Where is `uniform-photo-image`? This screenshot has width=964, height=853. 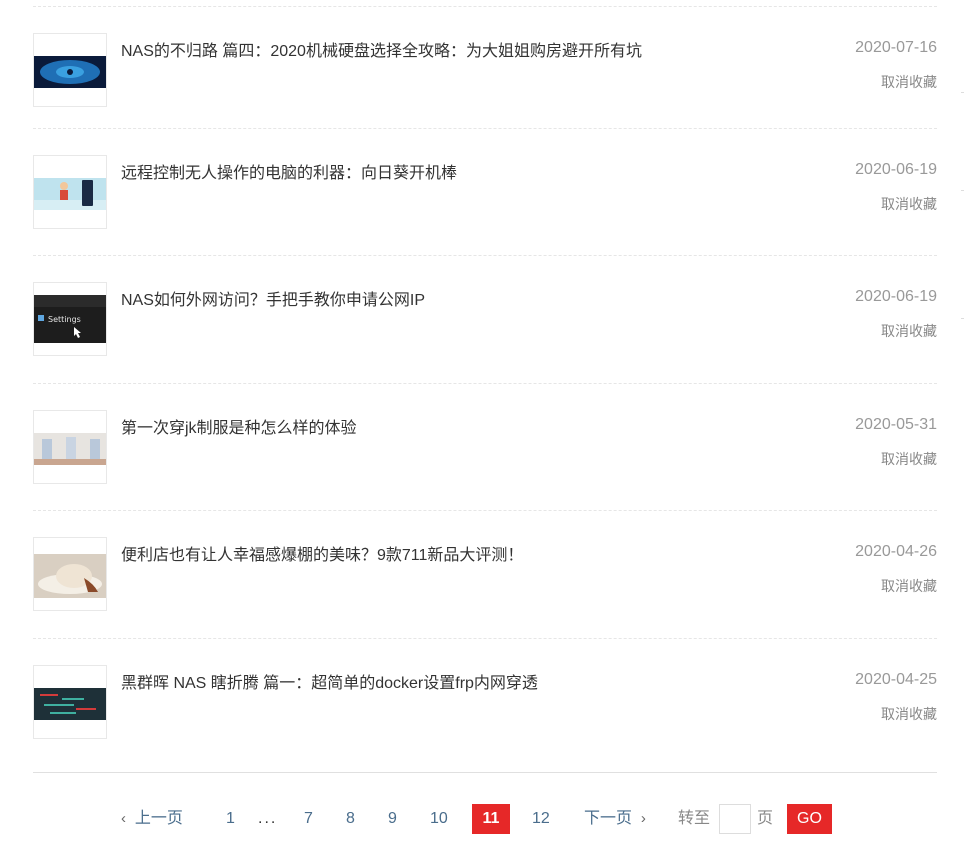
uniform-photo-image is located at coordinates (70, 448).